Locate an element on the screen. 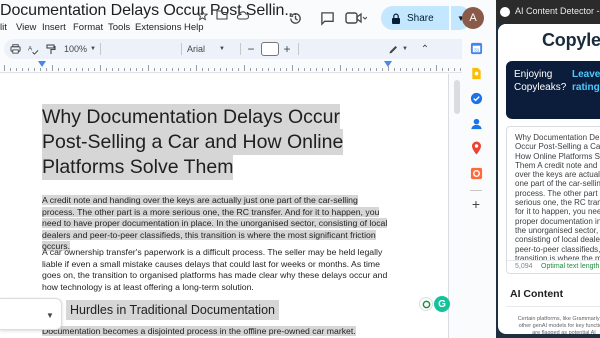  zoom-select: 100% ▼ is located at coordinates (80, 49).